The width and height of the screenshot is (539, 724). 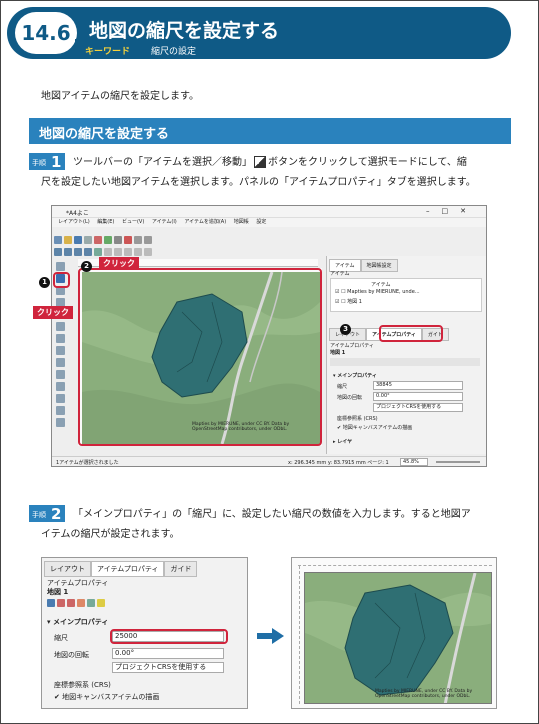 I want to click on items-header: アイテム, so click(x=340, y=274).